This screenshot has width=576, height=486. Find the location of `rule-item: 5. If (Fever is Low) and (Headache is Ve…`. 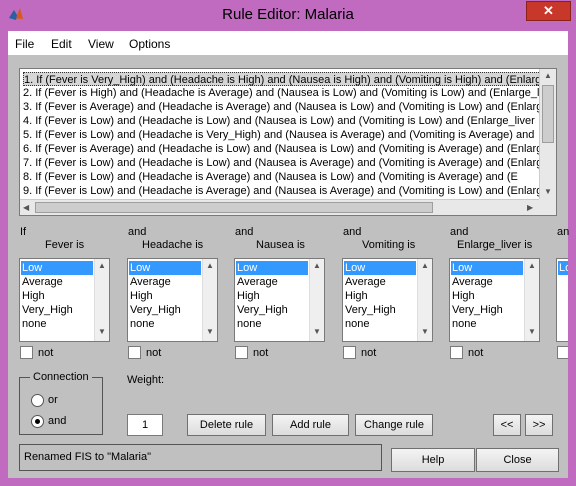

rule-item: 5. If (Fever is Low) and (Headache is Ve… is located at coordinates (278, 135).